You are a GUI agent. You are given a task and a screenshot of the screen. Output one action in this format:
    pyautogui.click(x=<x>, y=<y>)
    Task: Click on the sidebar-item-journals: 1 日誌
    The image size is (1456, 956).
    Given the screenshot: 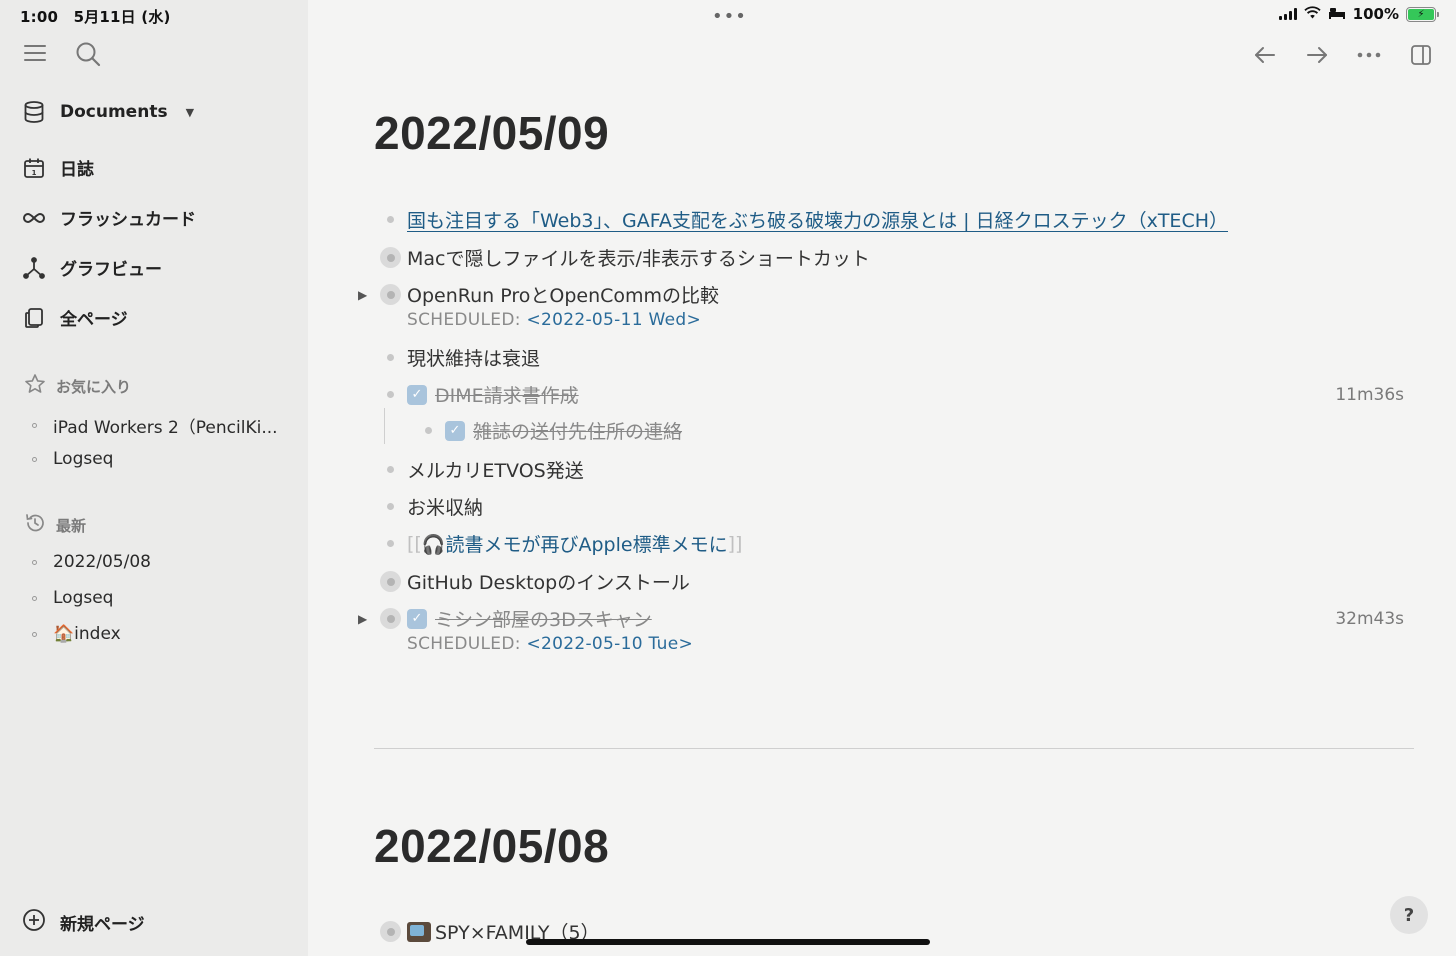 What is the action you would take?
    pyautogui.click(x=58, y=167)
    